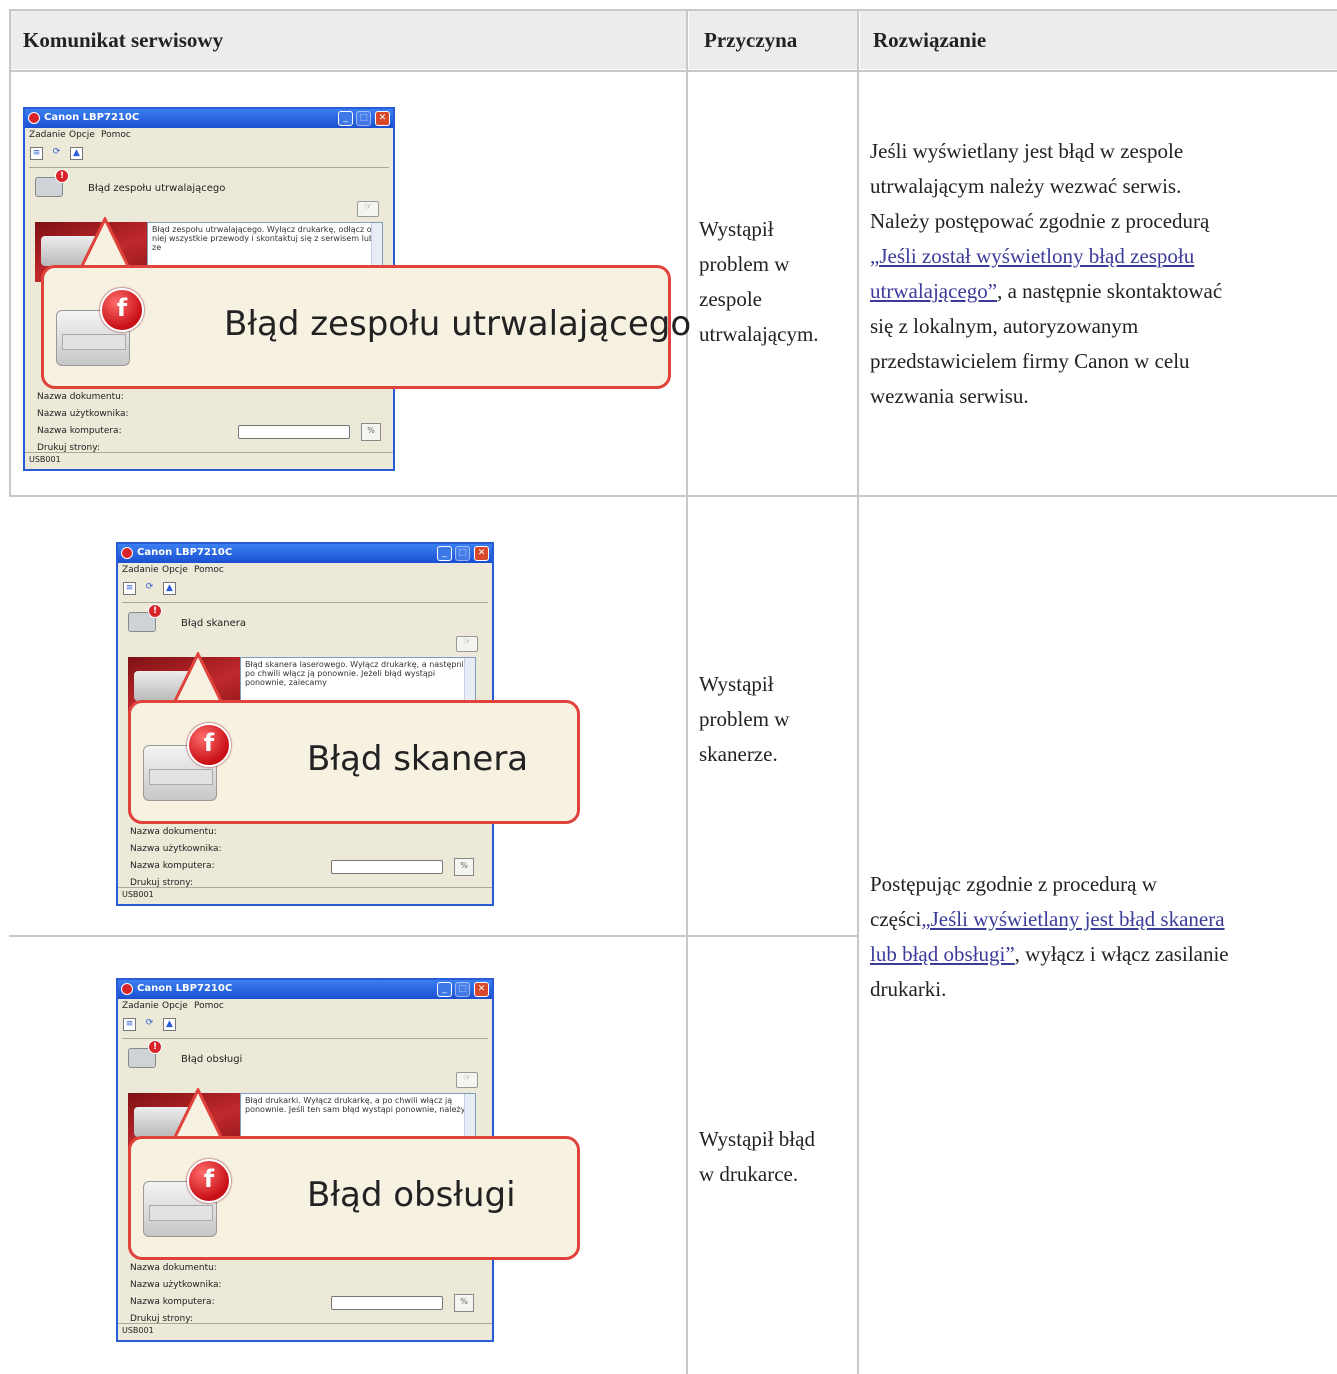 The height and width of the screenshot is (1374, 1337). Describe the element at coordinates (1027, 151) in the screenshot. I see `solution-line: Jeśli wyświetlany jest błąd w zespole` at that location.